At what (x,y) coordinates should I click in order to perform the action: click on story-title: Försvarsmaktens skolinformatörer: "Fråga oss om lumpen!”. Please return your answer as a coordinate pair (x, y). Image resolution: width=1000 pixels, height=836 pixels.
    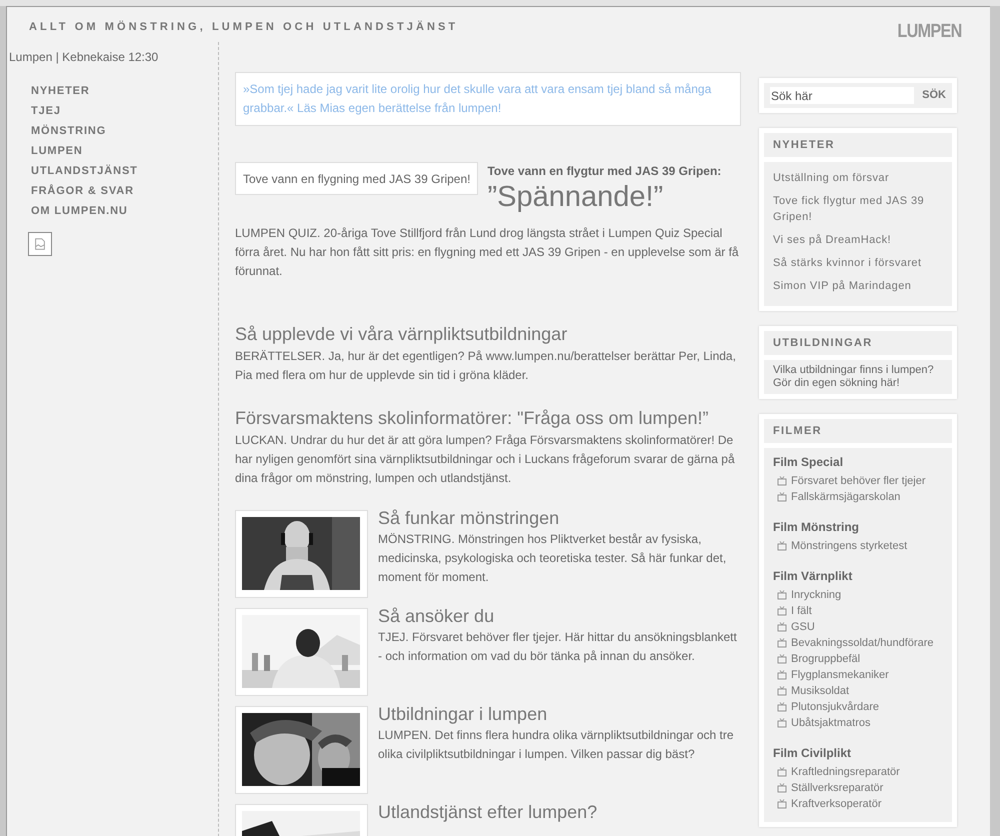
    Looking at the image, I should click on (488, 418).